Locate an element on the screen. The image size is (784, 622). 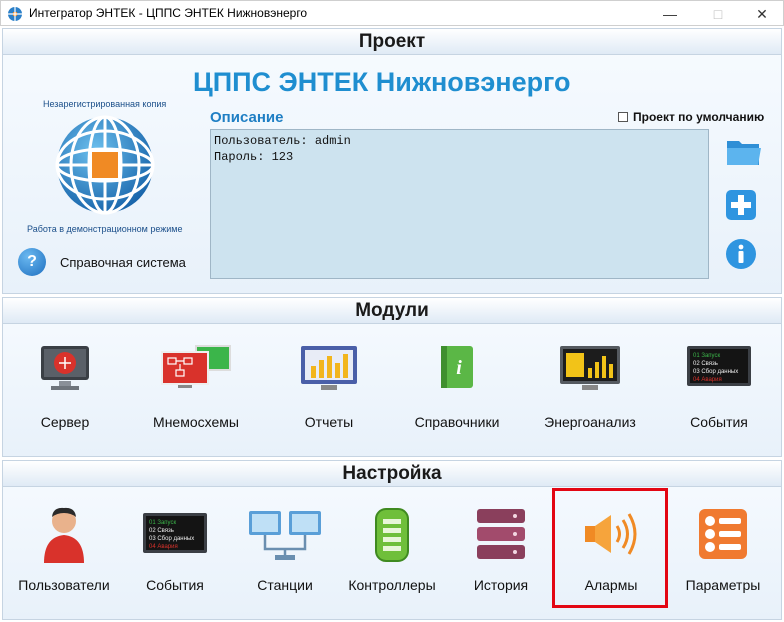
reports-icon is located at coordinates (329, 368).